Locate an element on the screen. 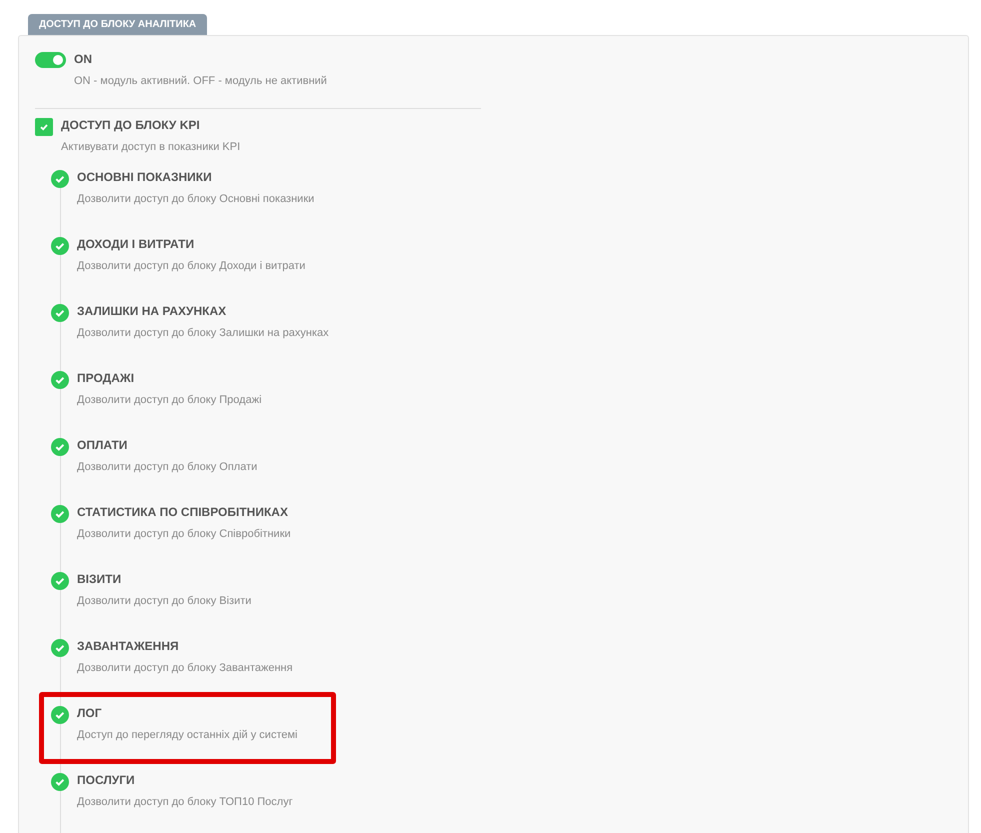 The width and height of the screenshot is (981, 833). item-description: Дозволити доступ до блоку Основні показники is located at coordinates (195, 199).